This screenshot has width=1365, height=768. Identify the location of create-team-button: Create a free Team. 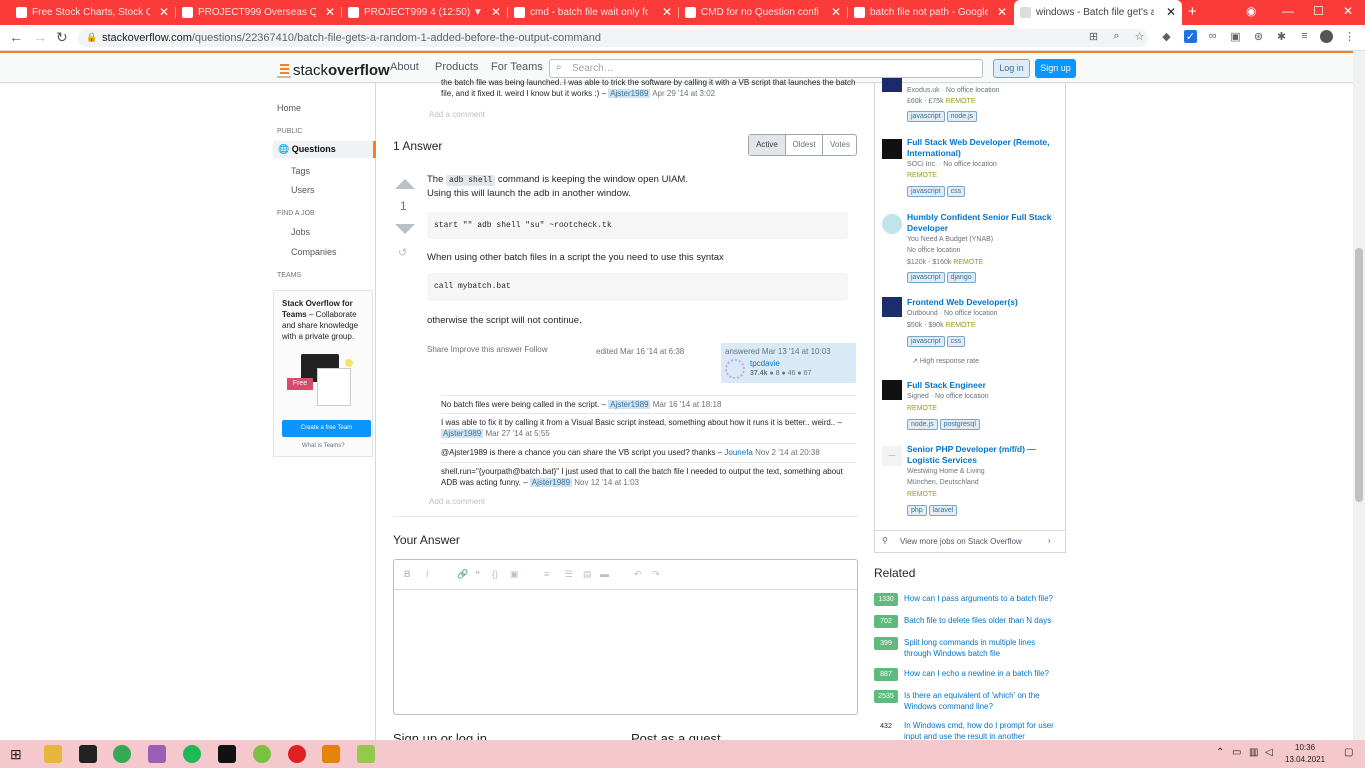
(326, 428).